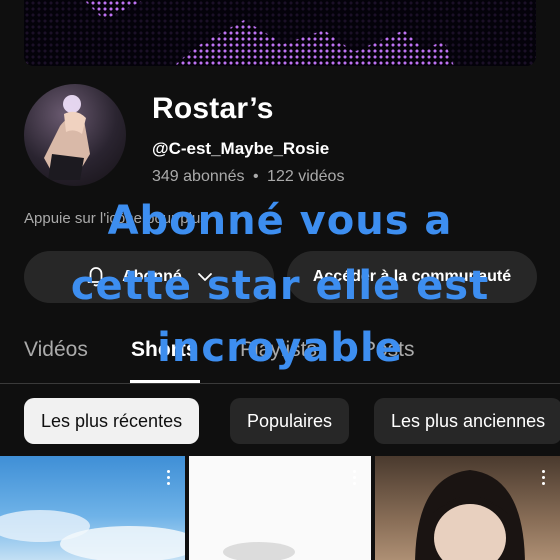  I want to click on avatar-image, so click(67, 137).